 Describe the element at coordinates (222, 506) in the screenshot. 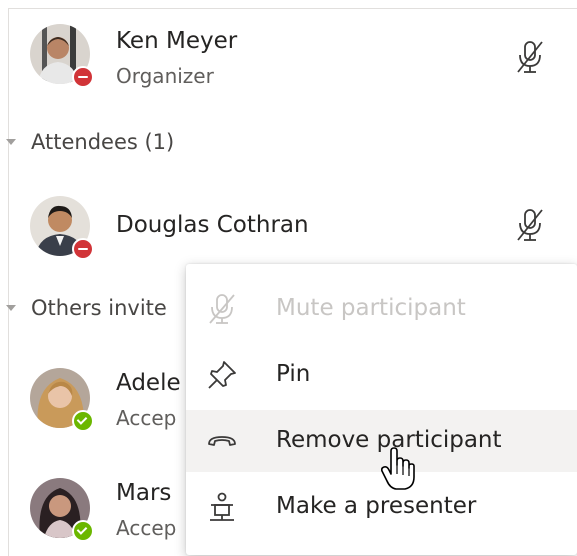

I see `presenter-icon` at that location.